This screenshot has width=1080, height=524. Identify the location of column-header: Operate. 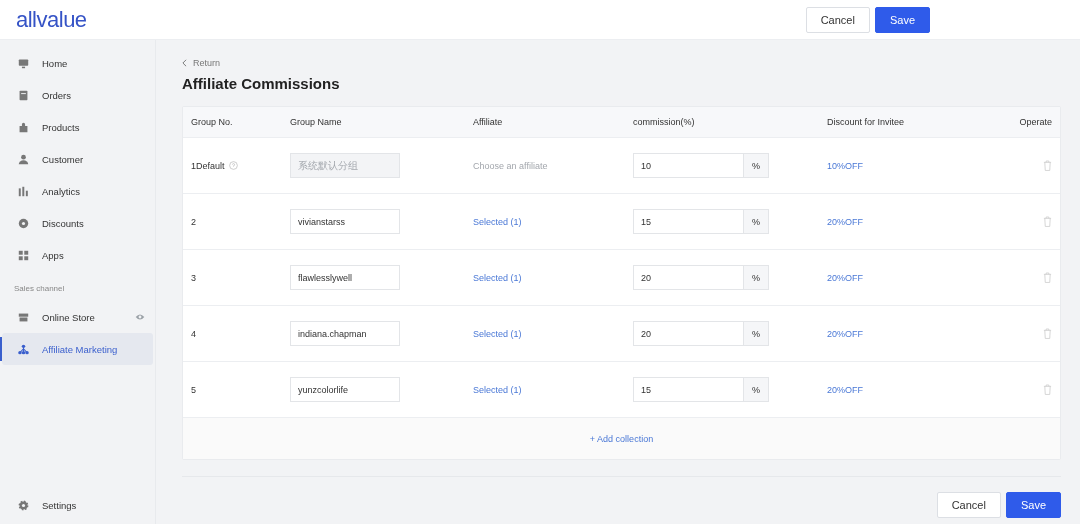
(1035, 122).